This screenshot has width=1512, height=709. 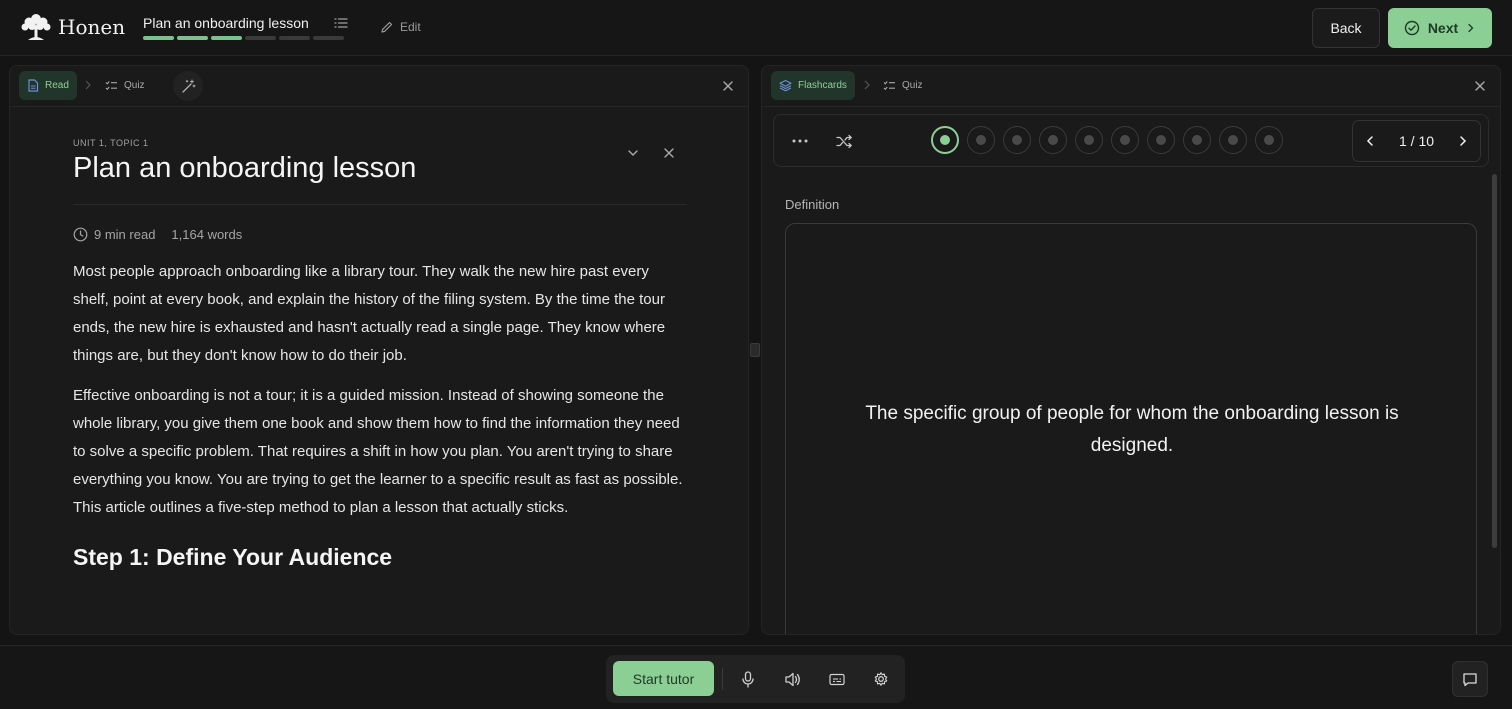 What do you see at coordinates (207, 234) in the screenshot?
I see `word-count: 1,164 words` at bounding box center [207, 234].